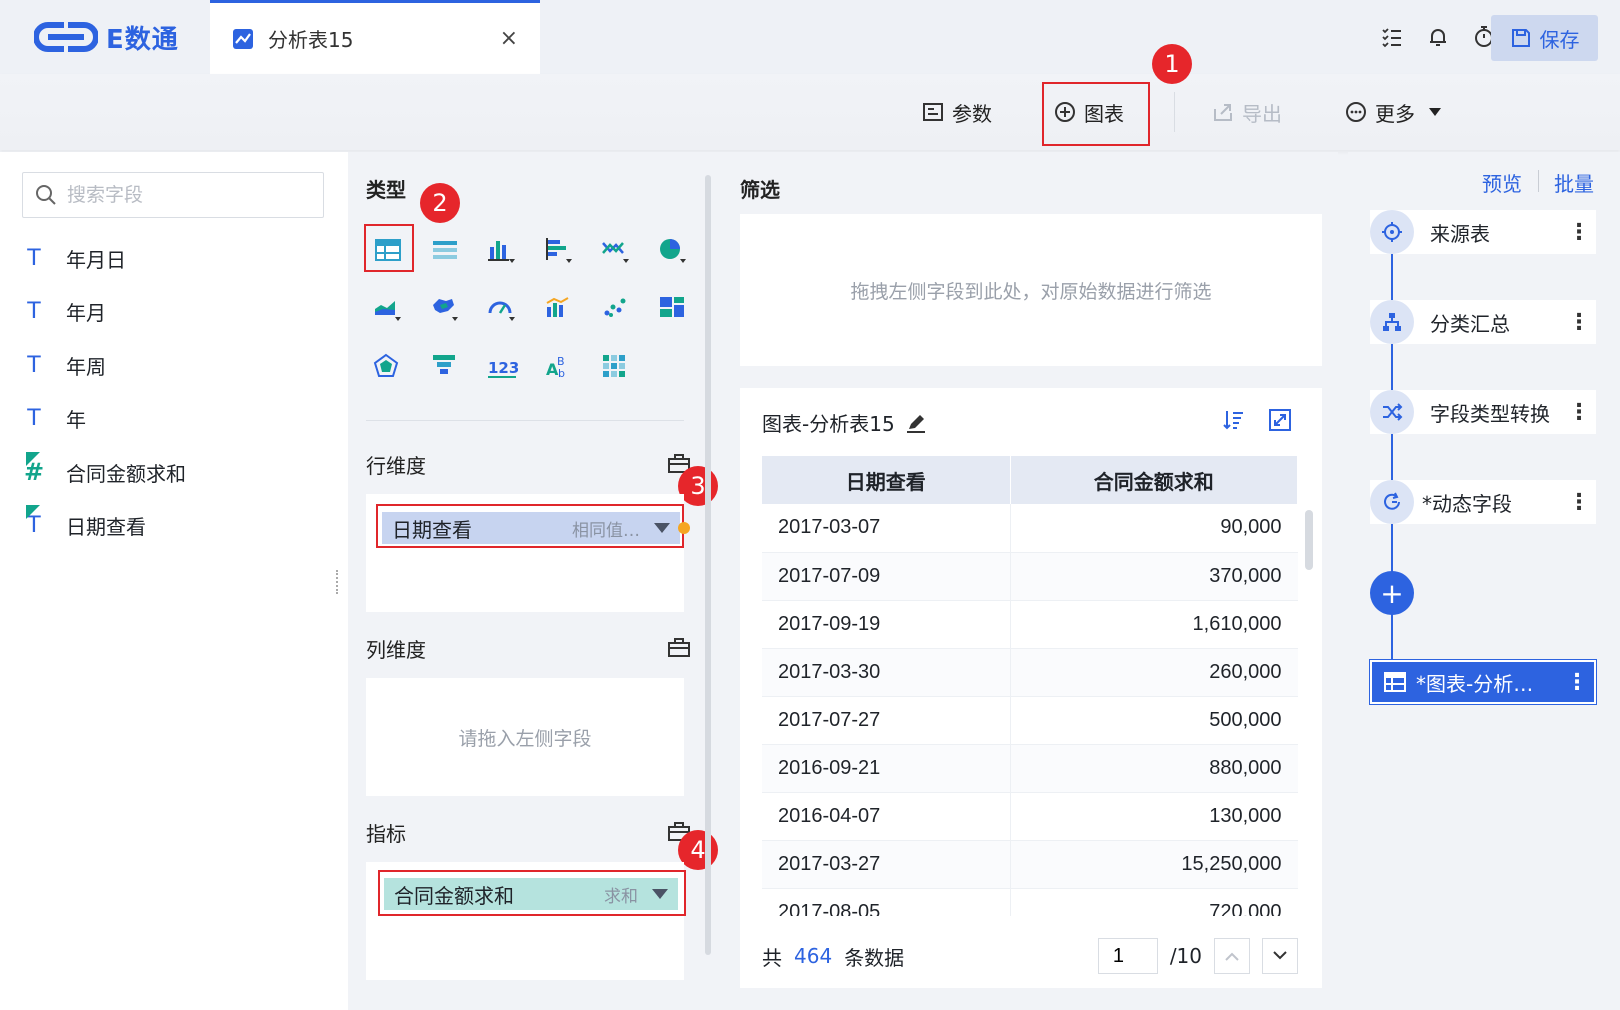  I want to click on total-prefix: 共, so click(772, 957).